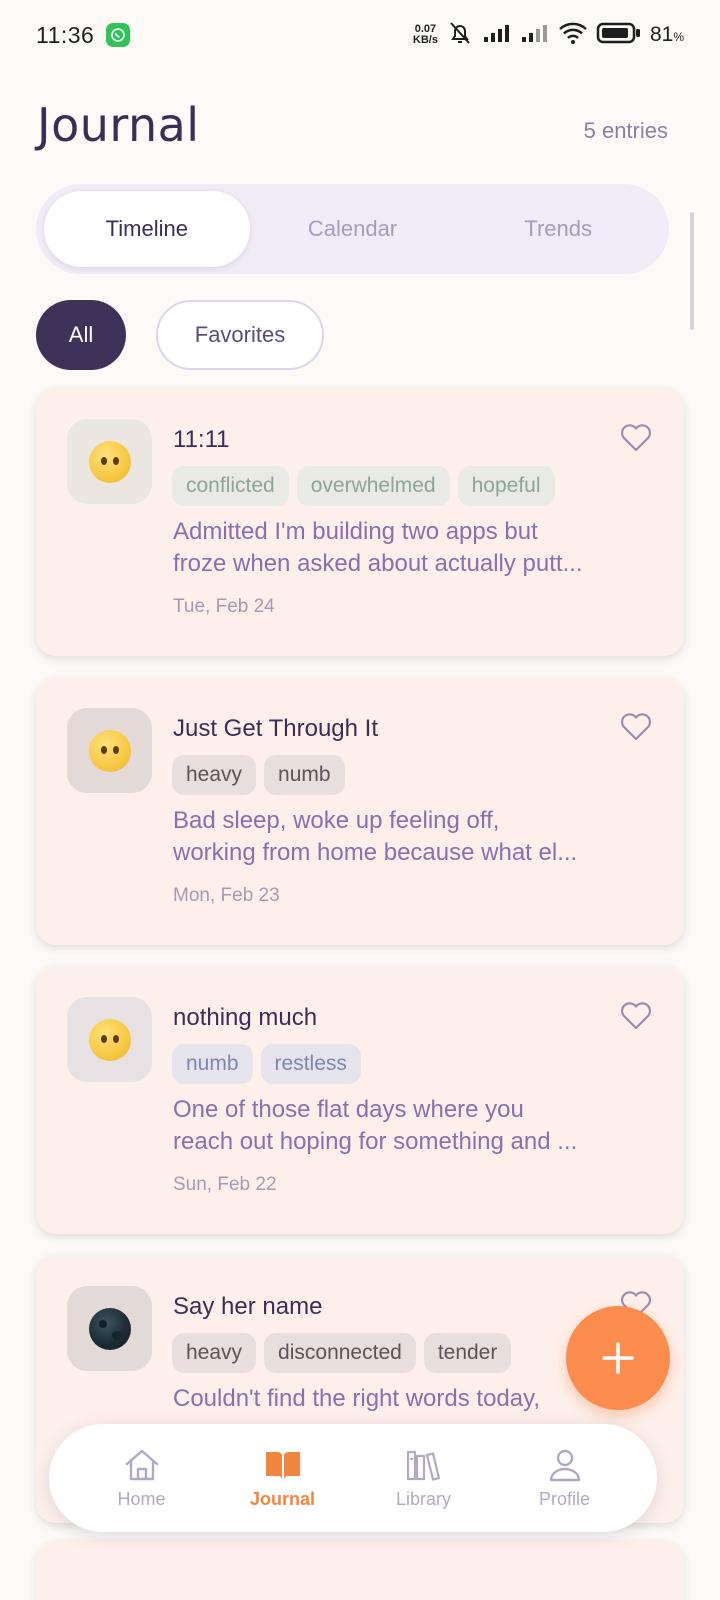 The width and height of the screenshot is (720, 1600). I want to click on nav-label: Home, so click(141, 1498).